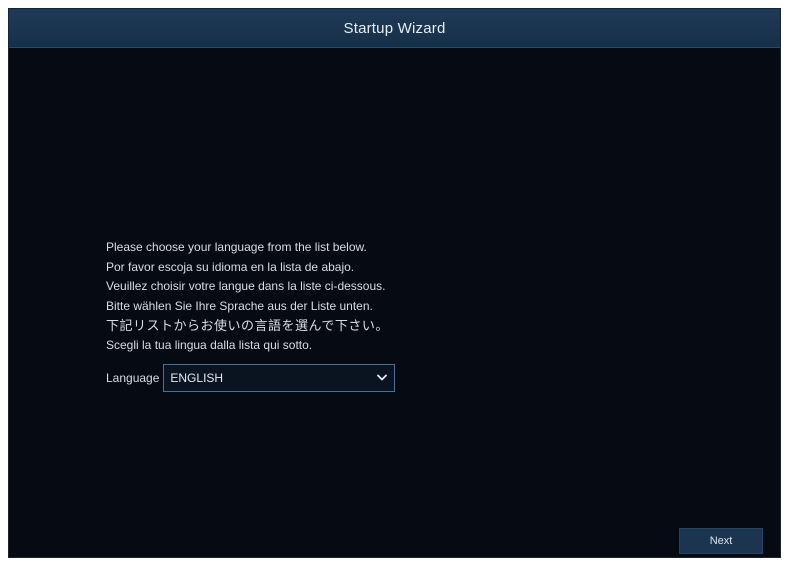 This screenshot has width=790, height=566. I want to click on language-label: Language, so click(133, 377).